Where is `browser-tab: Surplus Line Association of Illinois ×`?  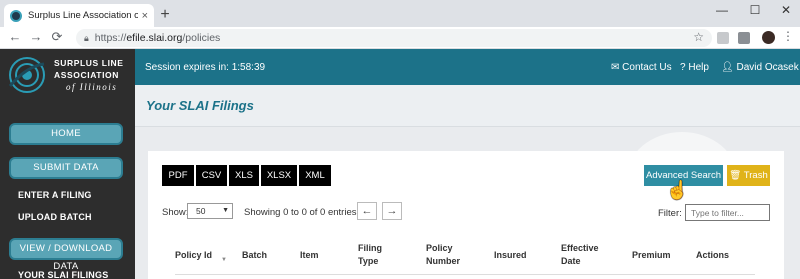 browser-tab: Surplus Line Association of Illinois × is located at coordinates (79, 15).